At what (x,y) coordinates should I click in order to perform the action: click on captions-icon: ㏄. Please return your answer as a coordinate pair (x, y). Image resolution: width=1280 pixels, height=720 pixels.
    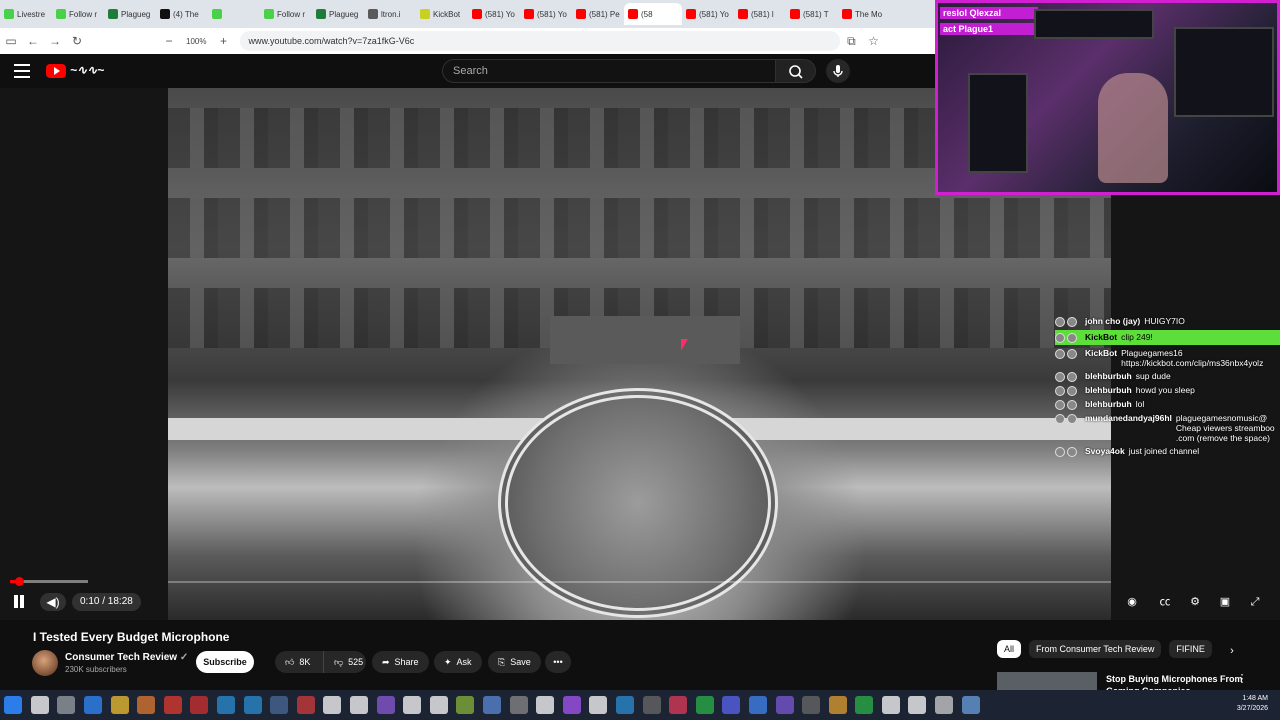
    Looking at the image, I should click on (1165, 602).